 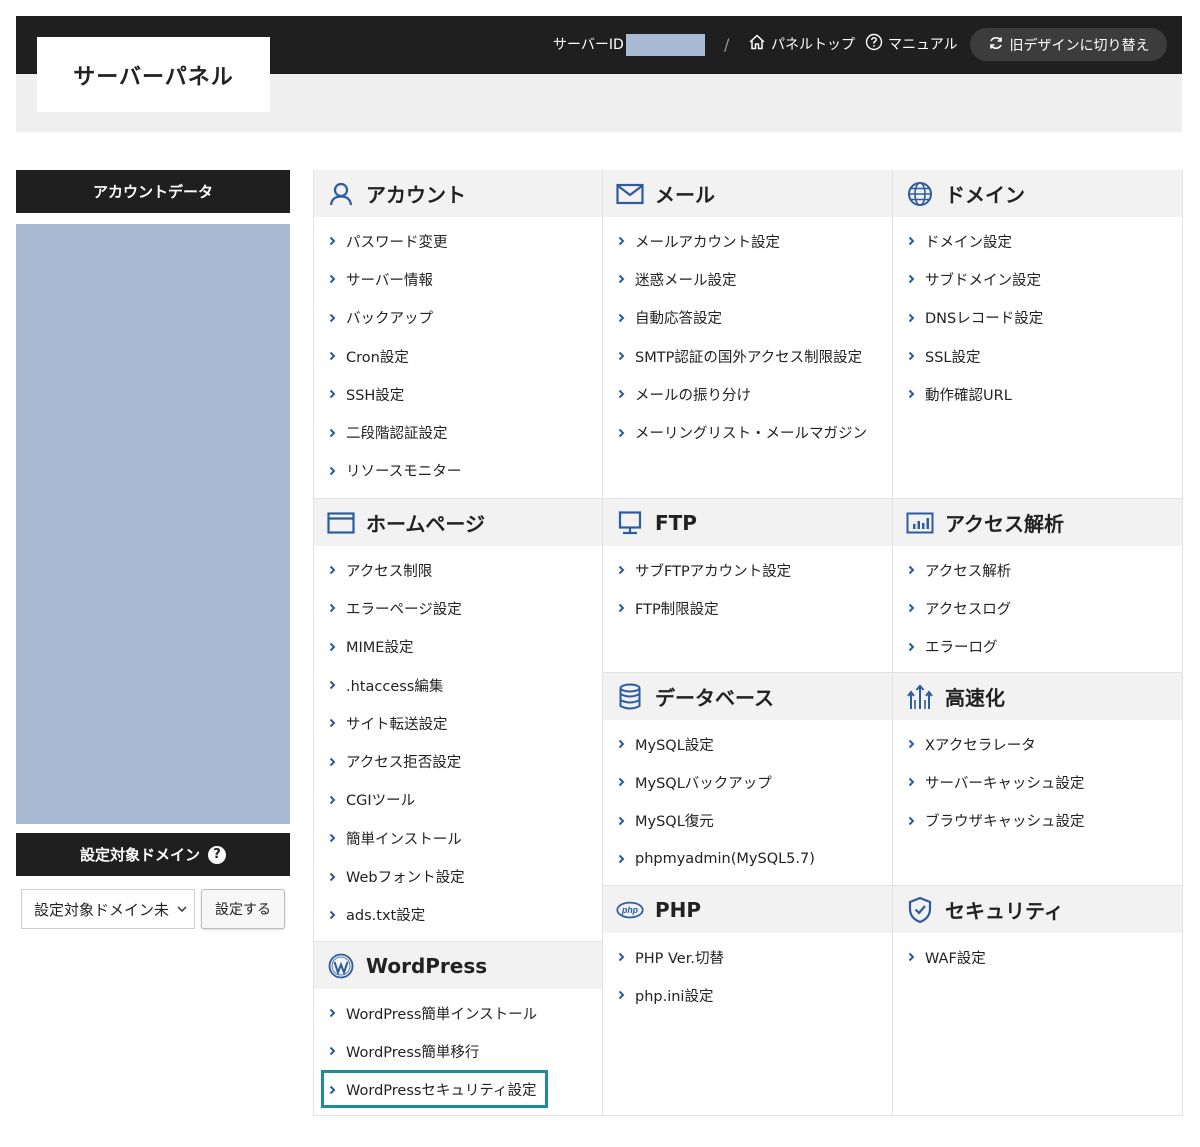 What do you see at coordinates (968, 609) in the screenshot?
I see `menu-item-label: アクセスログ` at bounding box center [968, 609].